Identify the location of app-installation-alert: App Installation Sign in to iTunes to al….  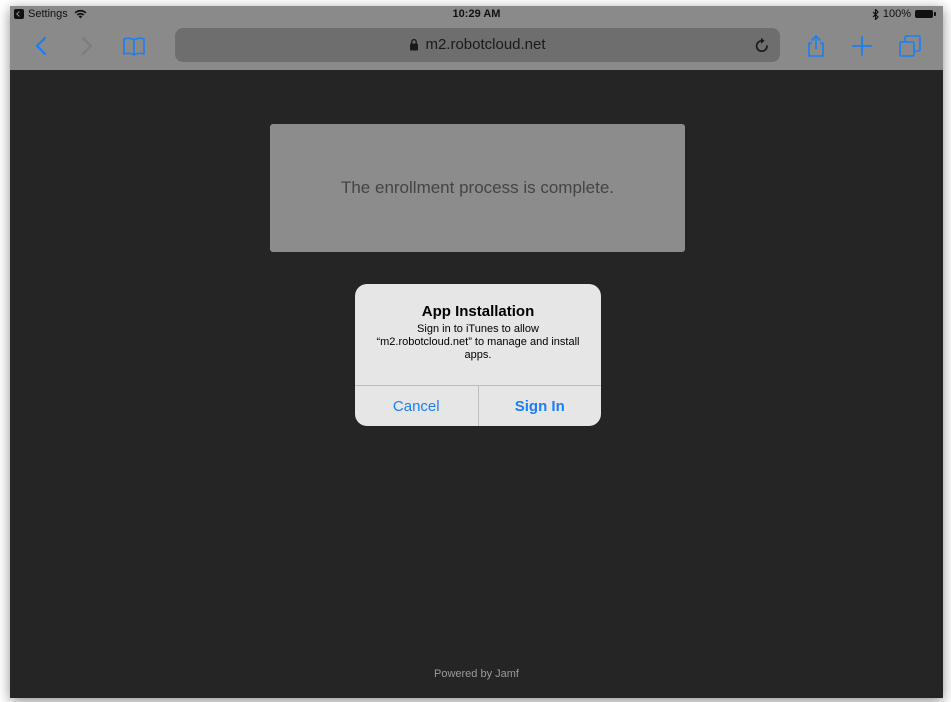
(478, 355).